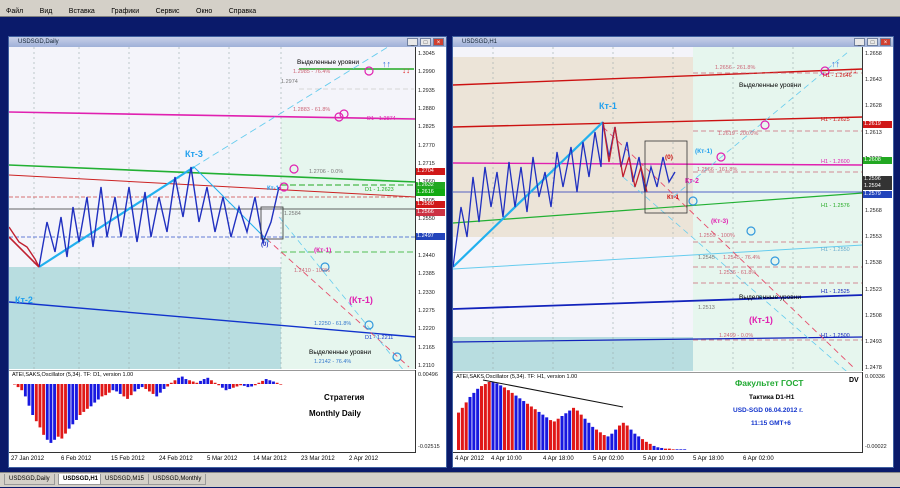 The height and width of the screenshot is (488, 900). What do you see at coordinates (426, 90) in the screenshot?
I see `price-tick: 1.2935` at bounding box center [426, 90].